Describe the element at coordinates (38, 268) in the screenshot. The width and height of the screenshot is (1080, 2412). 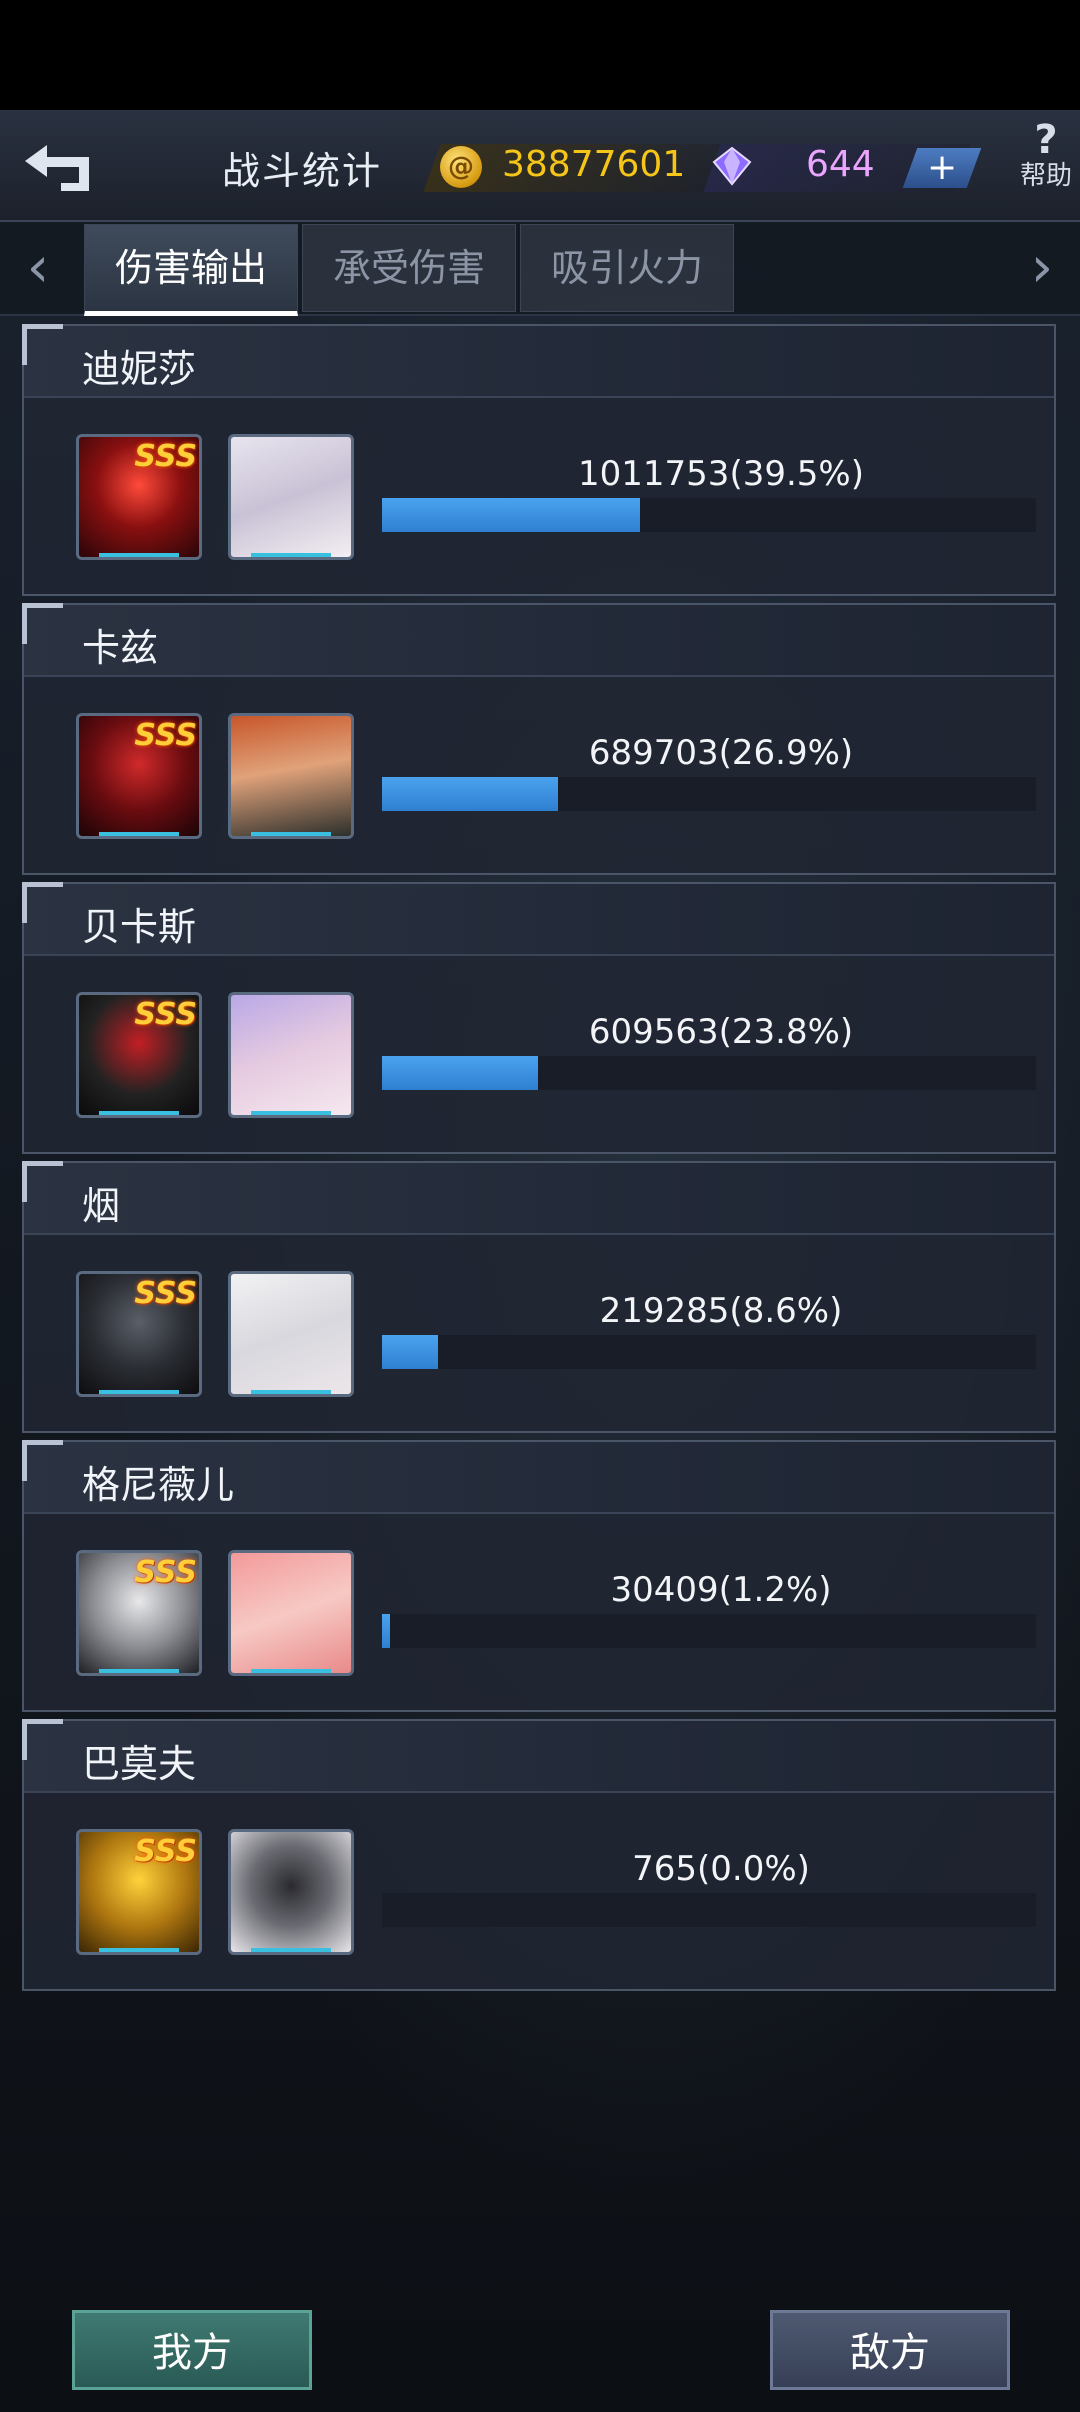
I see `chevron-left-icon: ‹` at that location.